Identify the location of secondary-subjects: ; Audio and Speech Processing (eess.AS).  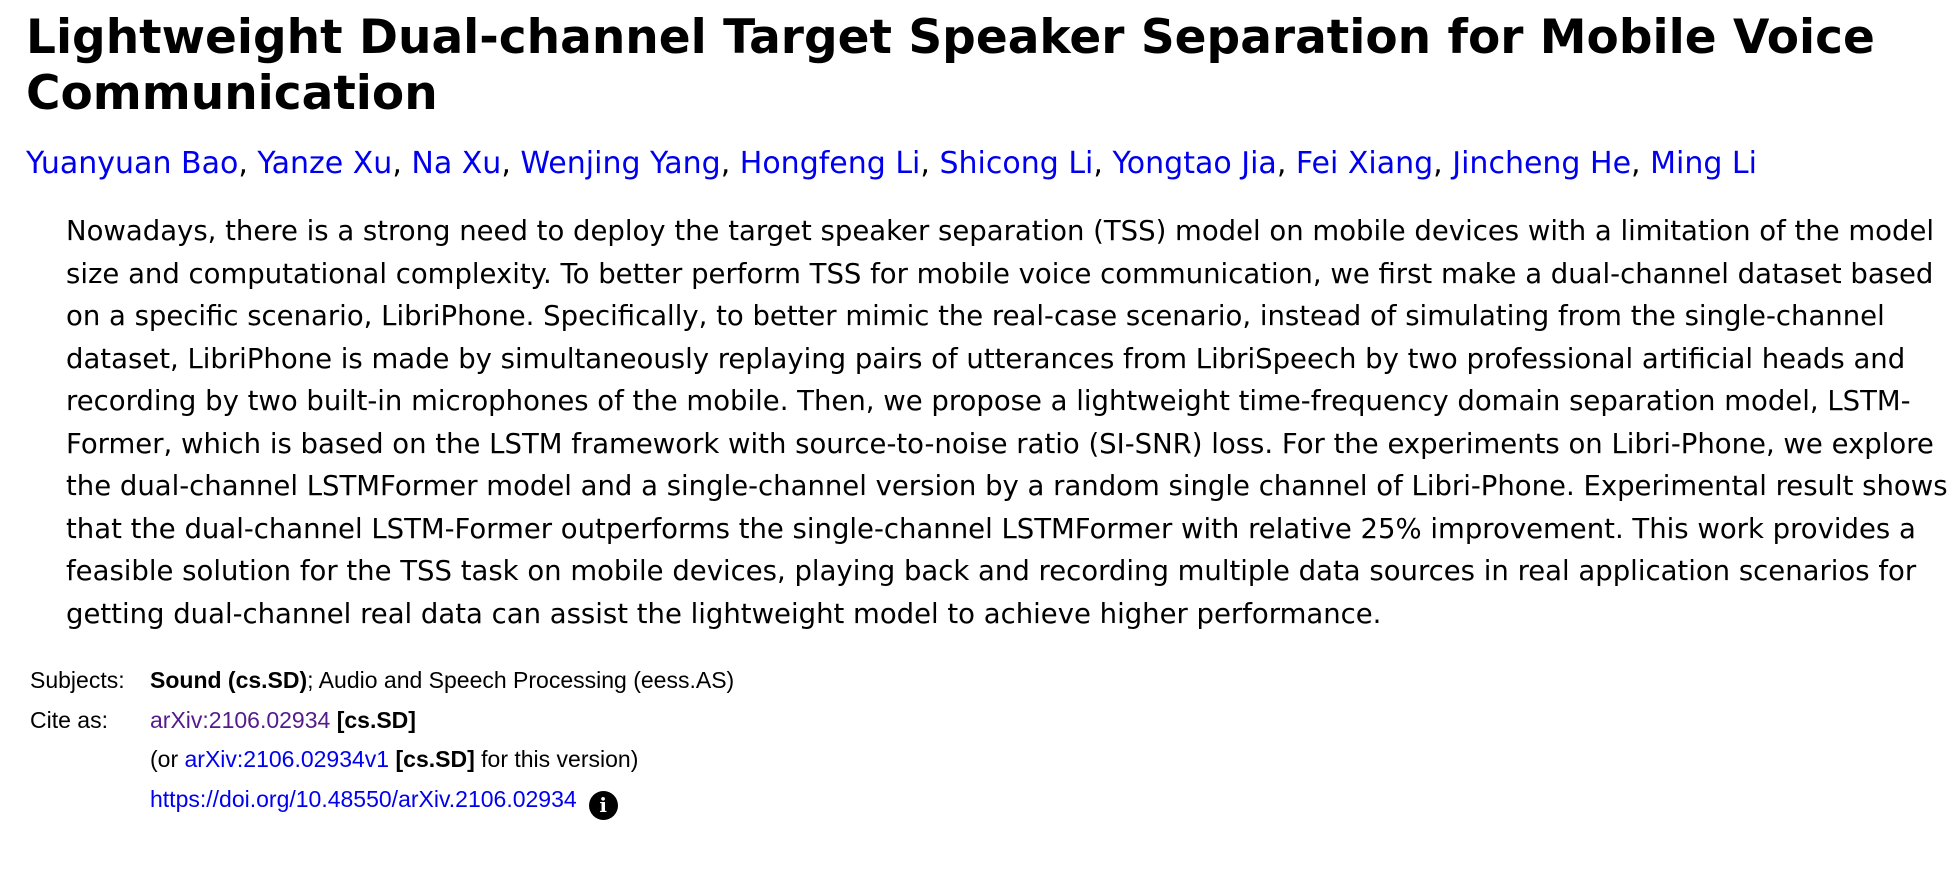
(521, 680).